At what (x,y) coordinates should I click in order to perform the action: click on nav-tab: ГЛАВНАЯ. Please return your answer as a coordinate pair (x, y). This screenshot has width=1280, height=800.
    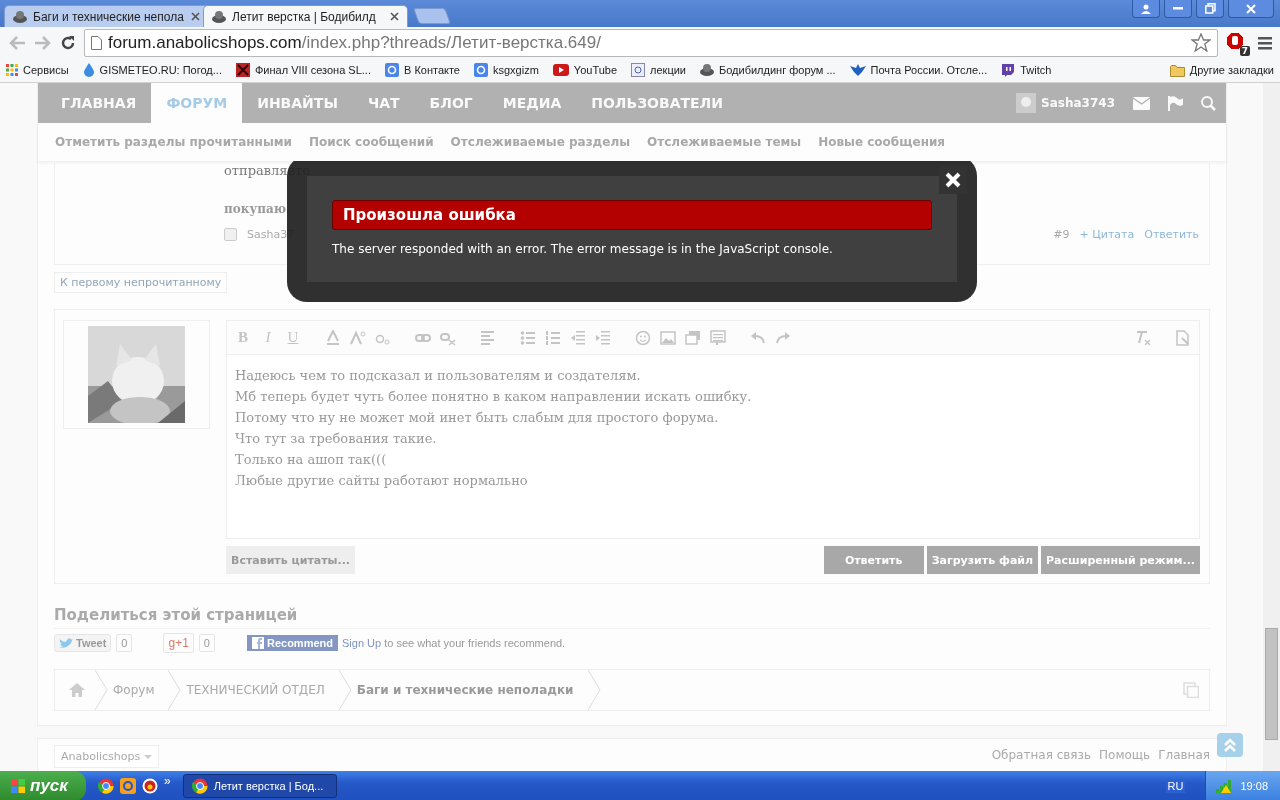
    Looking at the image, I should click on (99, 103).